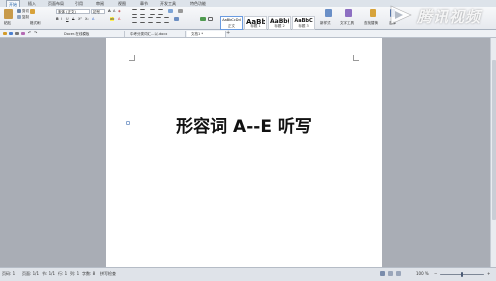  Describe the element at coordinates (144, 3) in the screenshot. I see `tab-chapter: 章节` at that location.